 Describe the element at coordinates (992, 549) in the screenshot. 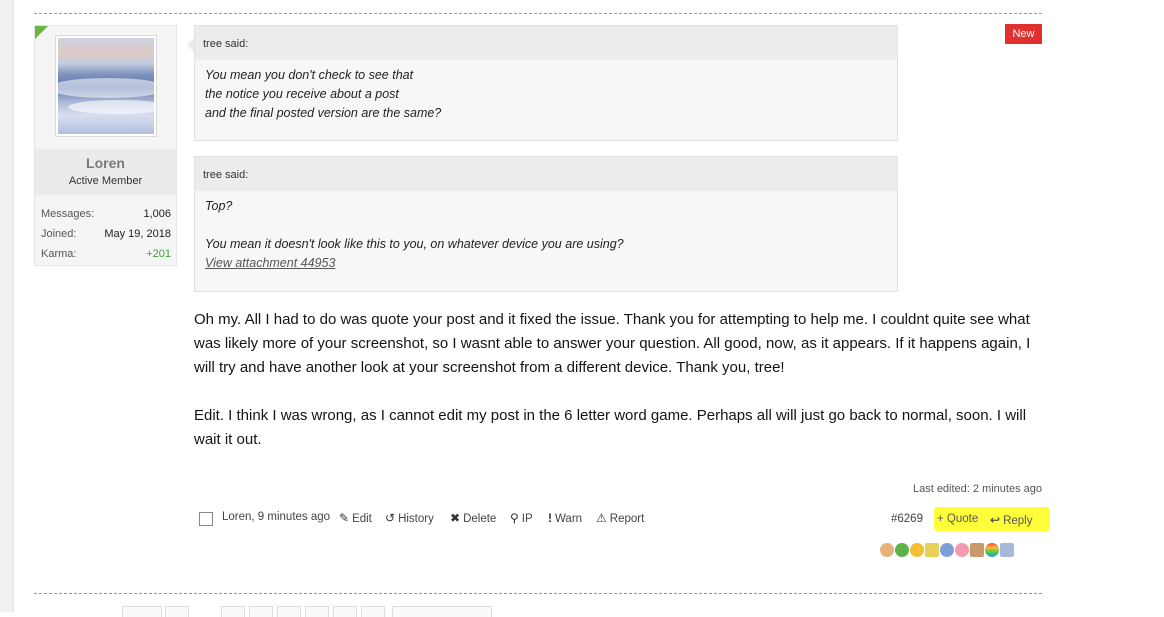

I see `rainbow-icon` at that location.